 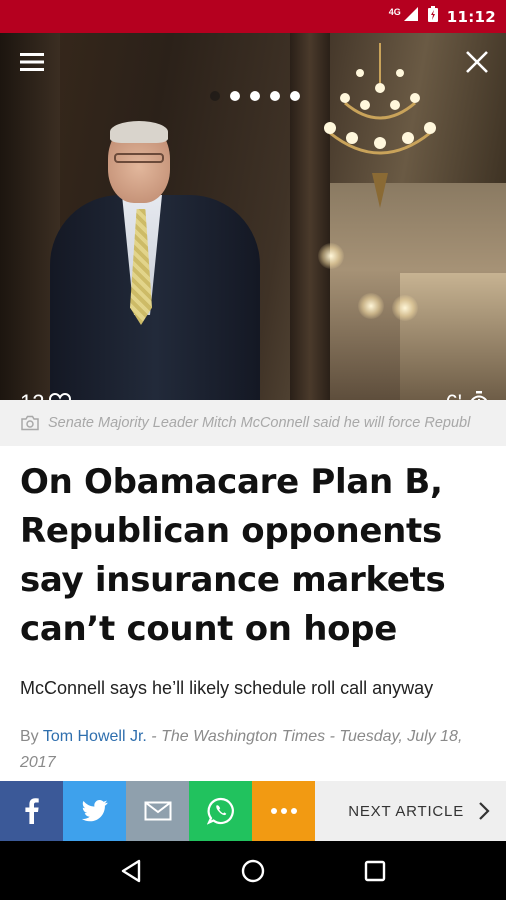 What do you see at coordinates (380, 125) in the screenshot?
I see `chandelier-icon` at bounding box center [380, 125].